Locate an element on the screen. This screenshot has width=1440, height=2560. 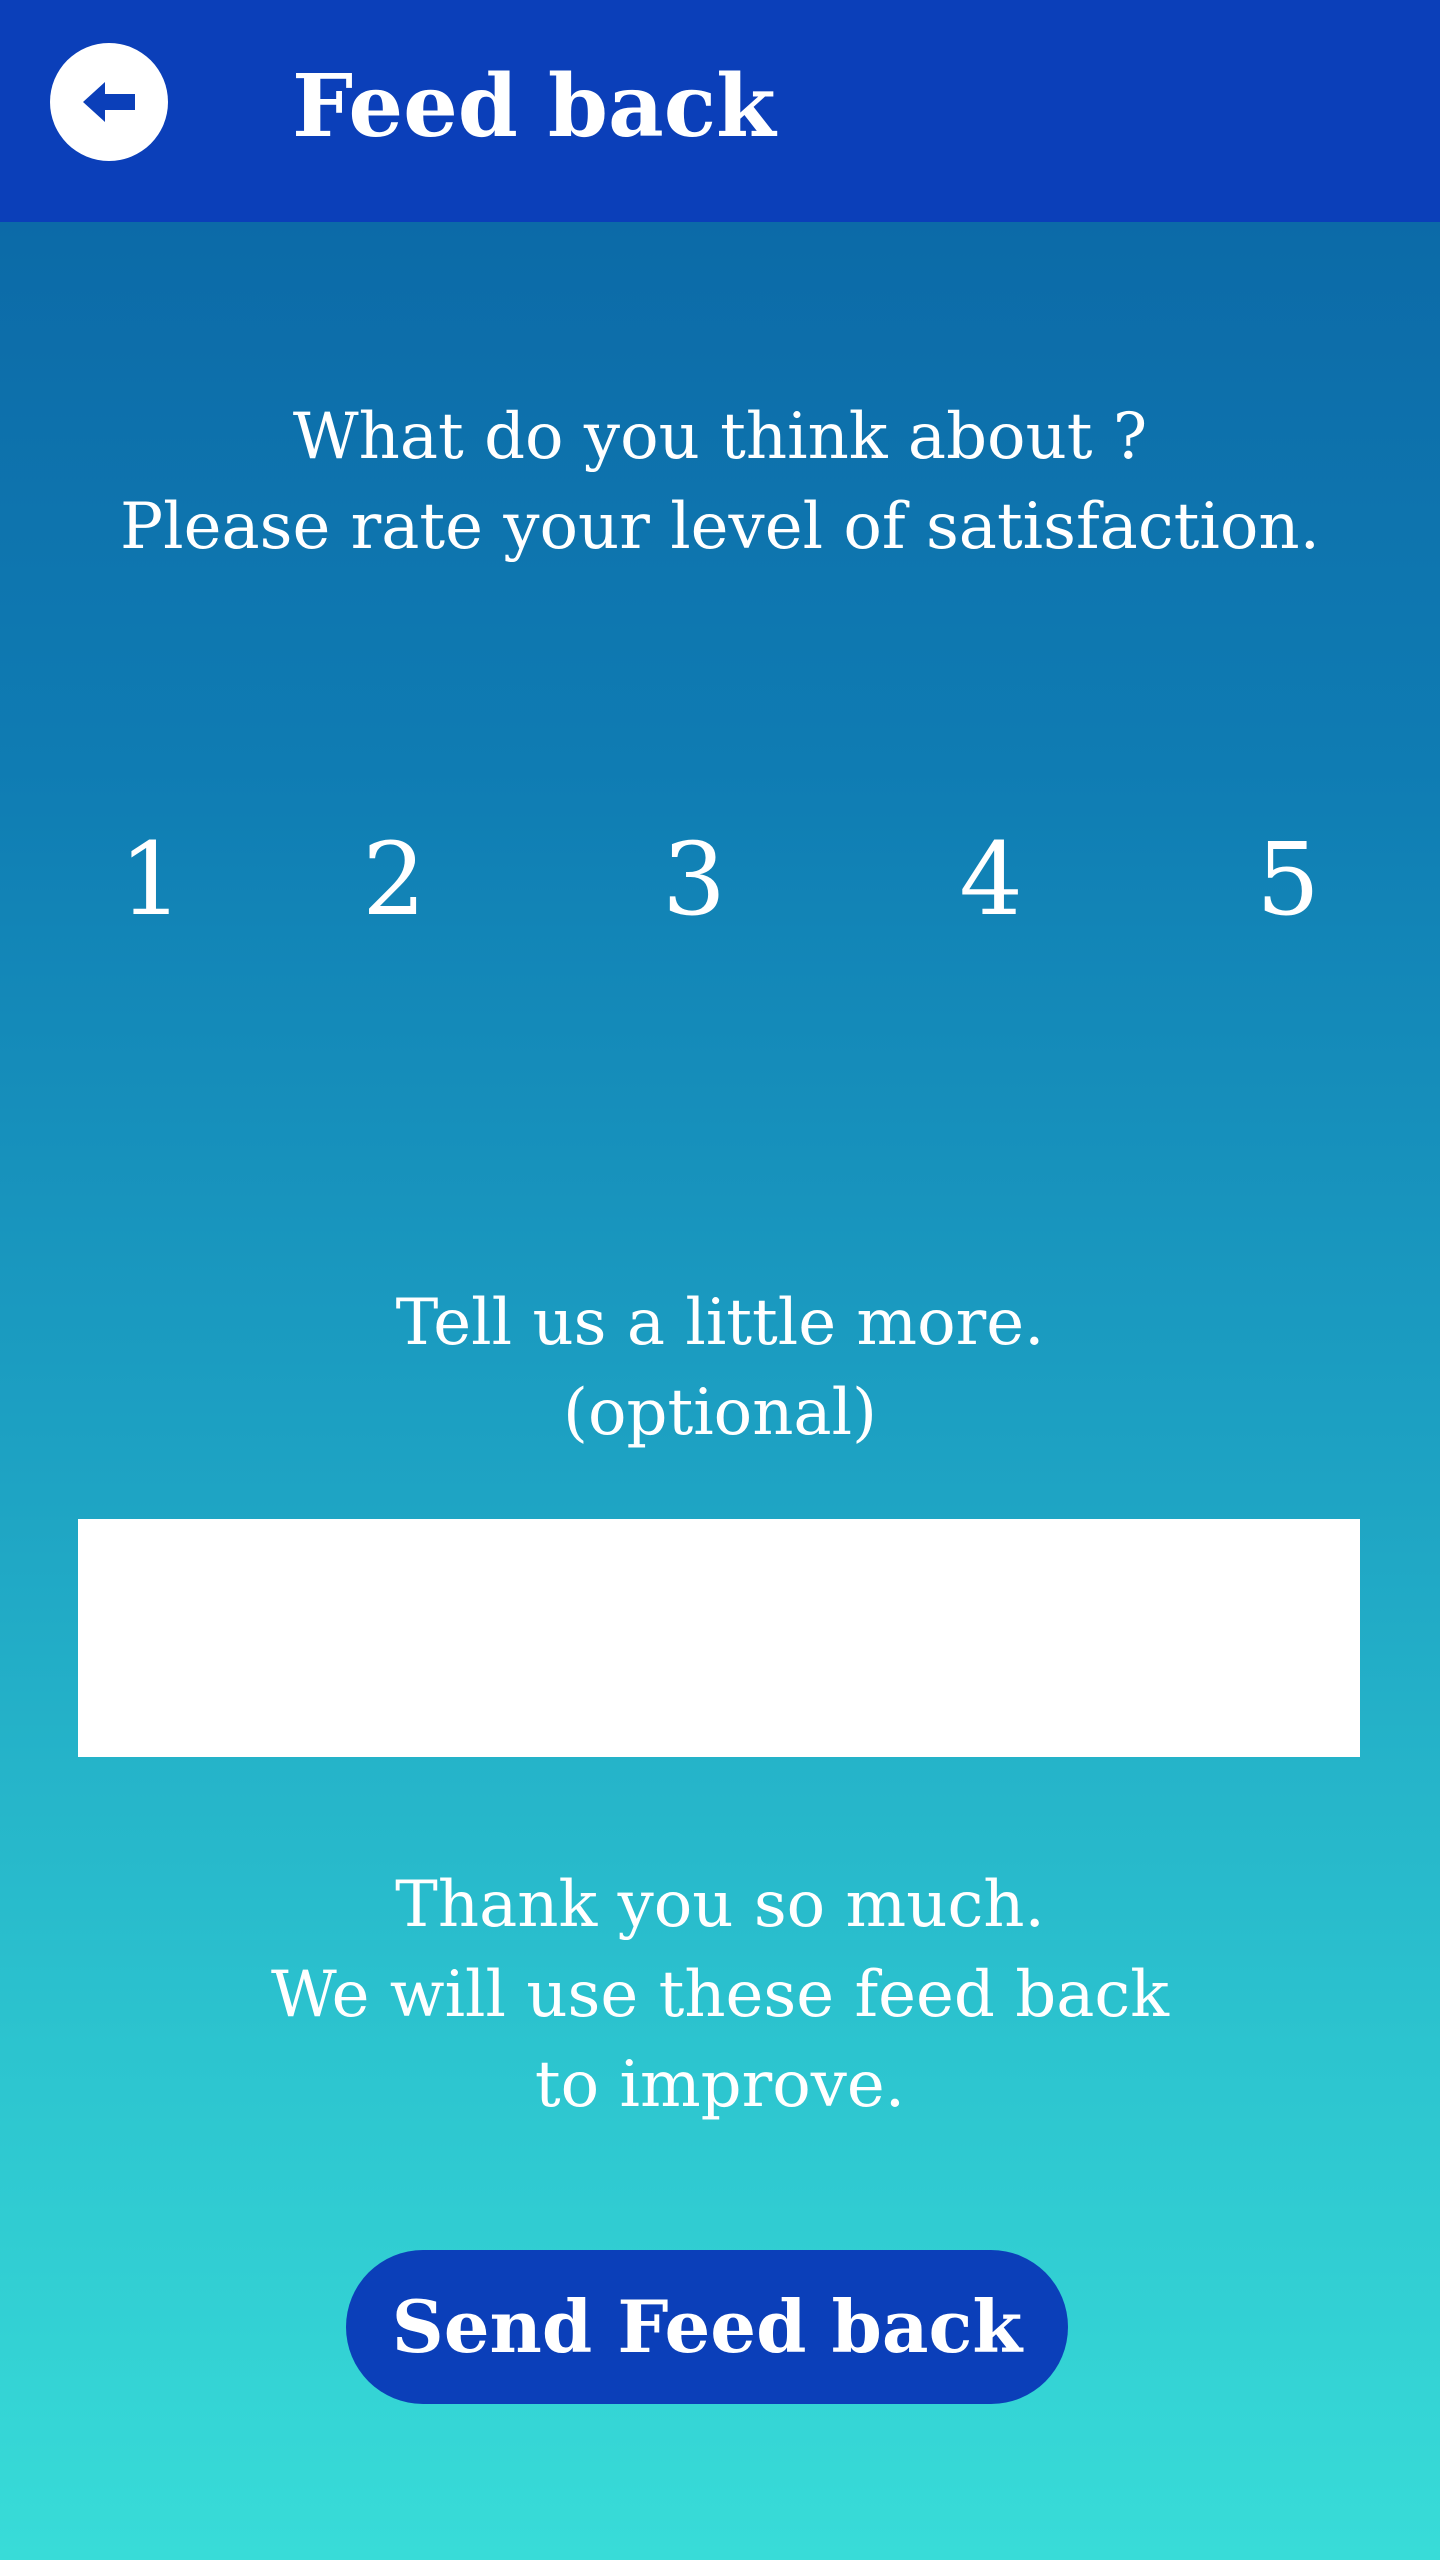
thank-you-line-3: to improve. is located at coordinates (720, 2085).